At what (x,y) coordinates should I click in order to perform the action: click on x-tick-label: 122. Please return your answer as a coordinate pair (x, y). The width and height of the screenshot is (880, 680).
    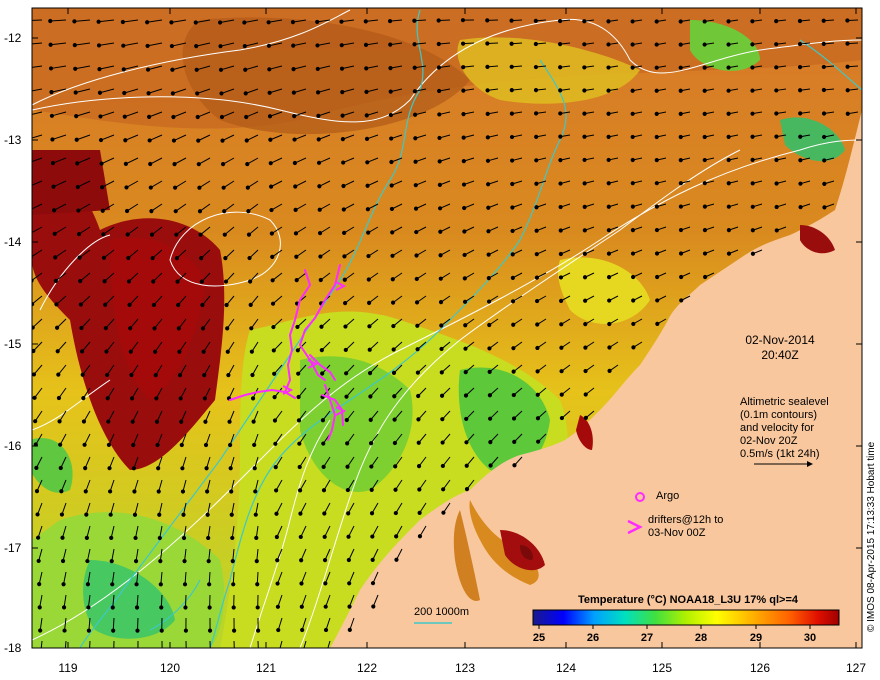
    Looking at the image, I should click on (367, 668).